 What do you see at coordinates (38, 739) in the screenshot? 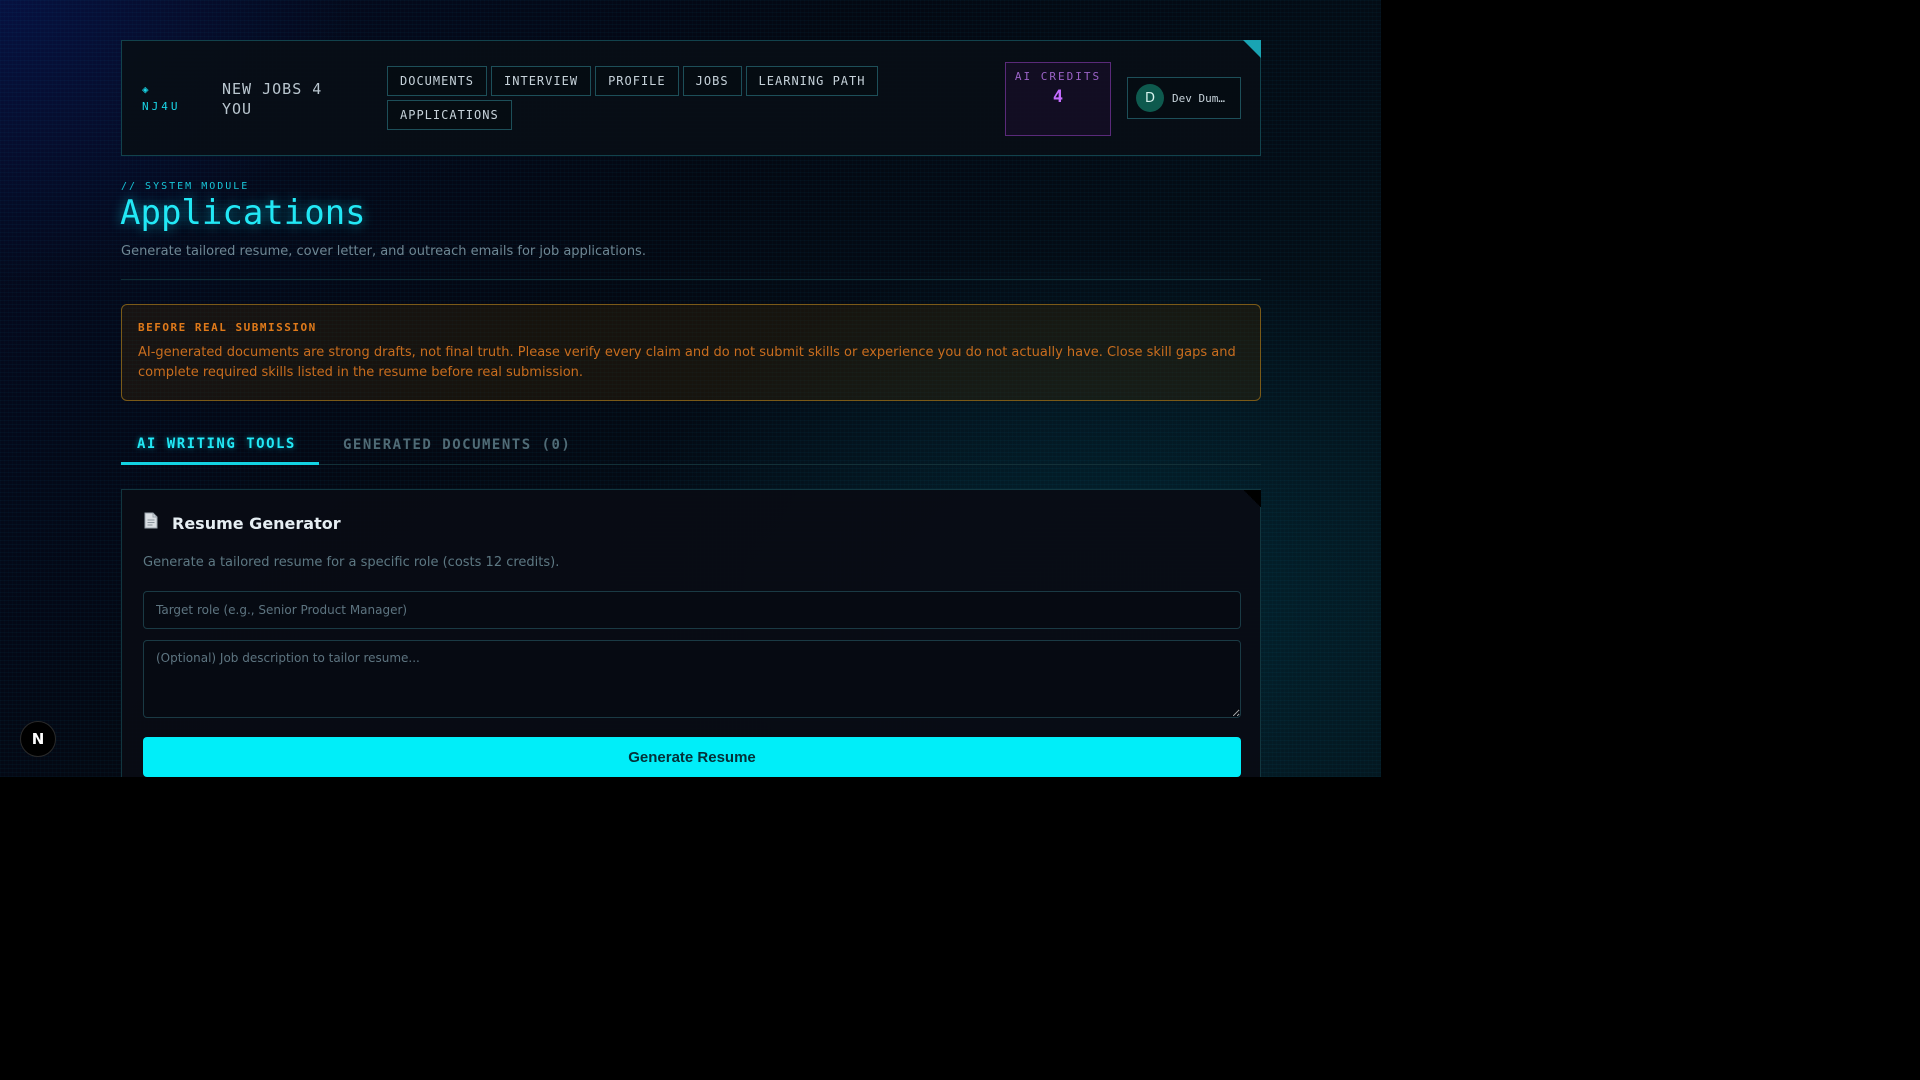
I see `dev-tools-badge: N` at bounding box center [38, 739].